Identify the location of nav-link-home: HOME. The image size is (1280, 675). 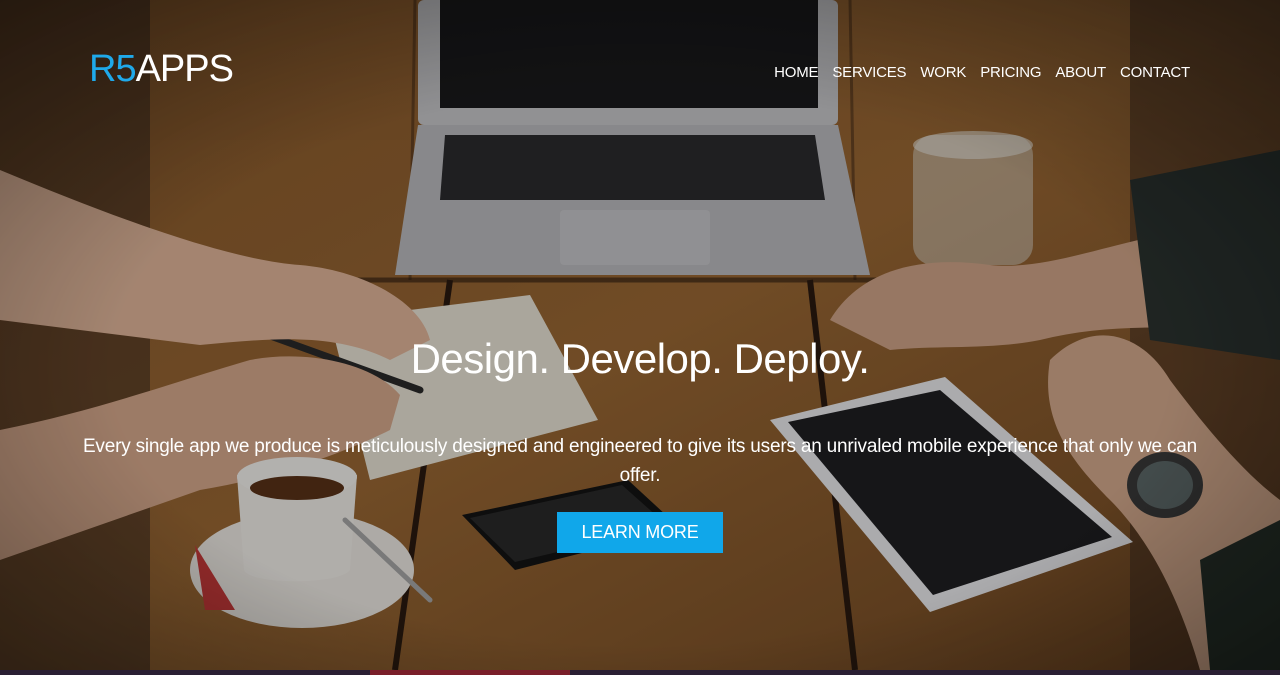
(796, 73).